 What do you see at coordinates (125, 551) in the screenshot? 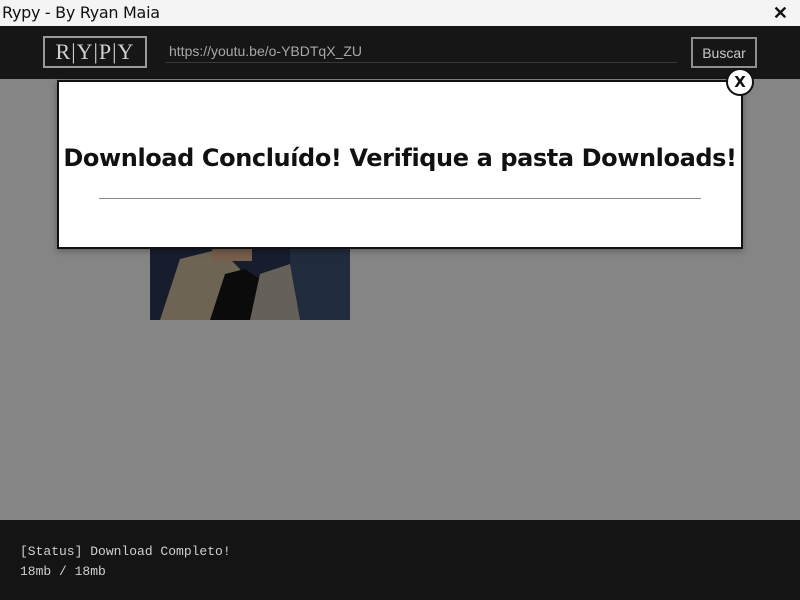
I see `status-text: [Status] Download Completo!` at bounding box center [125, 551].